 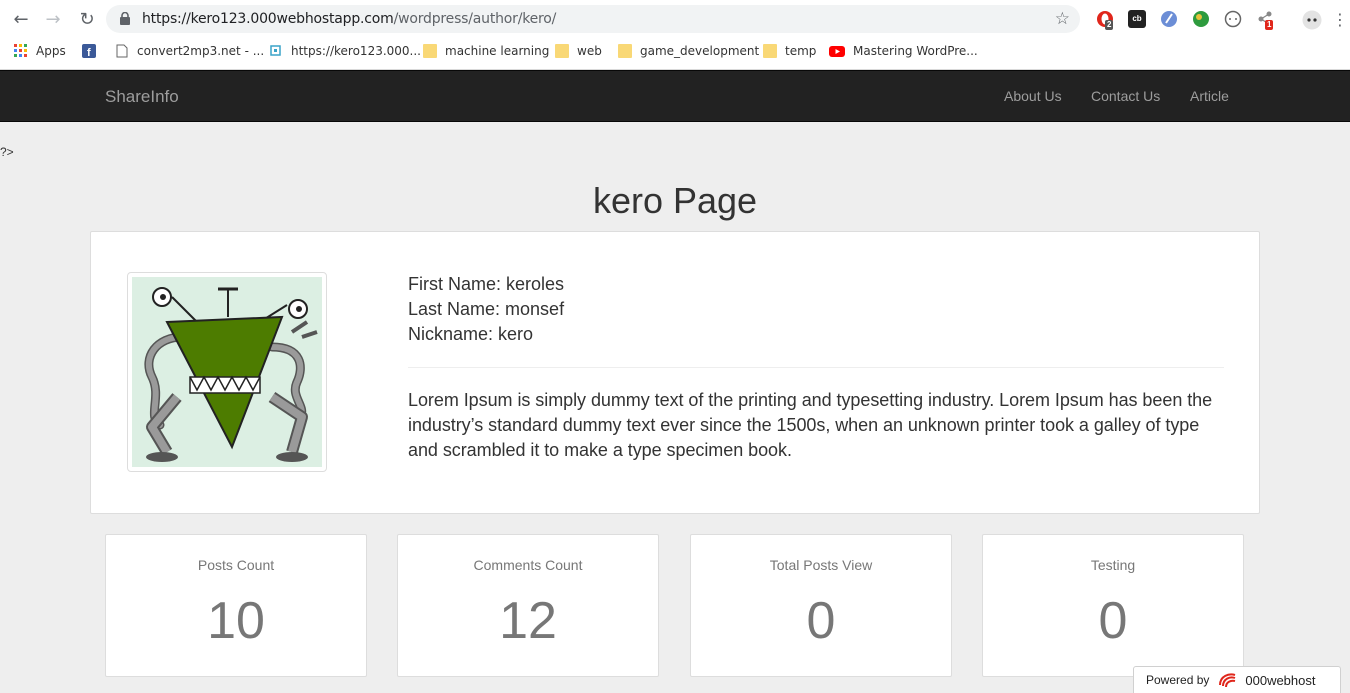 What do you see at coordinates (20, 50) in the screenshot?
I see `apps-grid-icon` at bounding box center [20, 50].